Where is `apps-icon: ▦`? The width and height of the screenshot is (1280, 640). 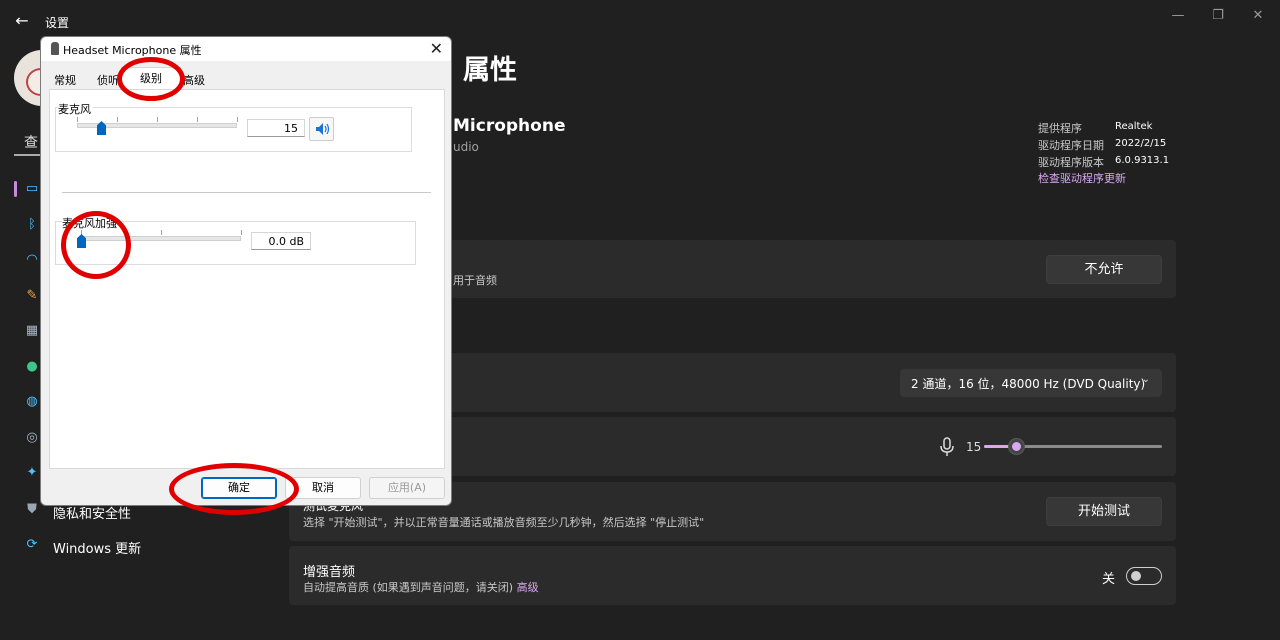
apps-icon: ▦ is located at coordinates (32, 331).